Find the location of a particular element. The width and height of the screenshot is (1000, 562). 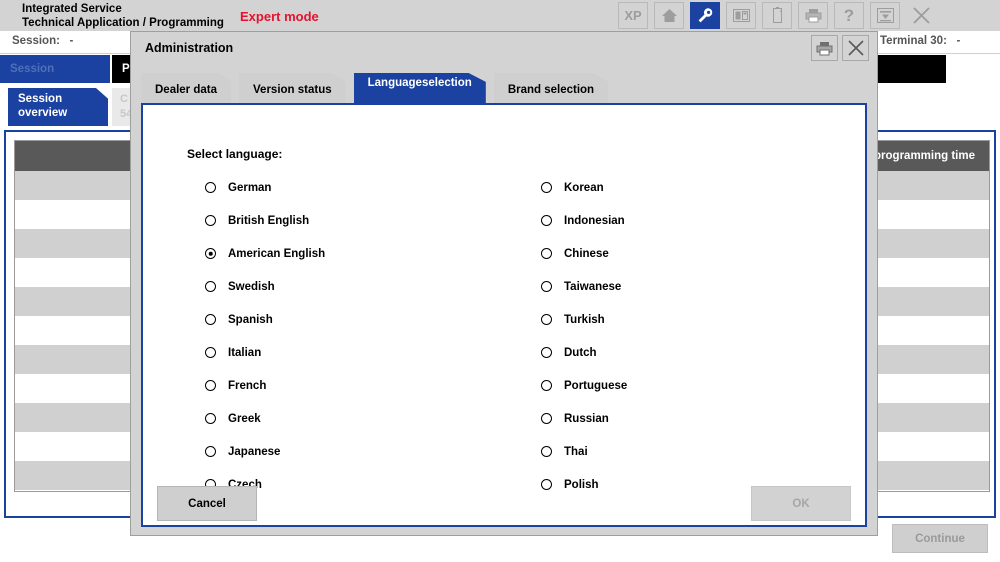

dialog-tab-language-selection: Language selection is located at coordinates (419, 90).